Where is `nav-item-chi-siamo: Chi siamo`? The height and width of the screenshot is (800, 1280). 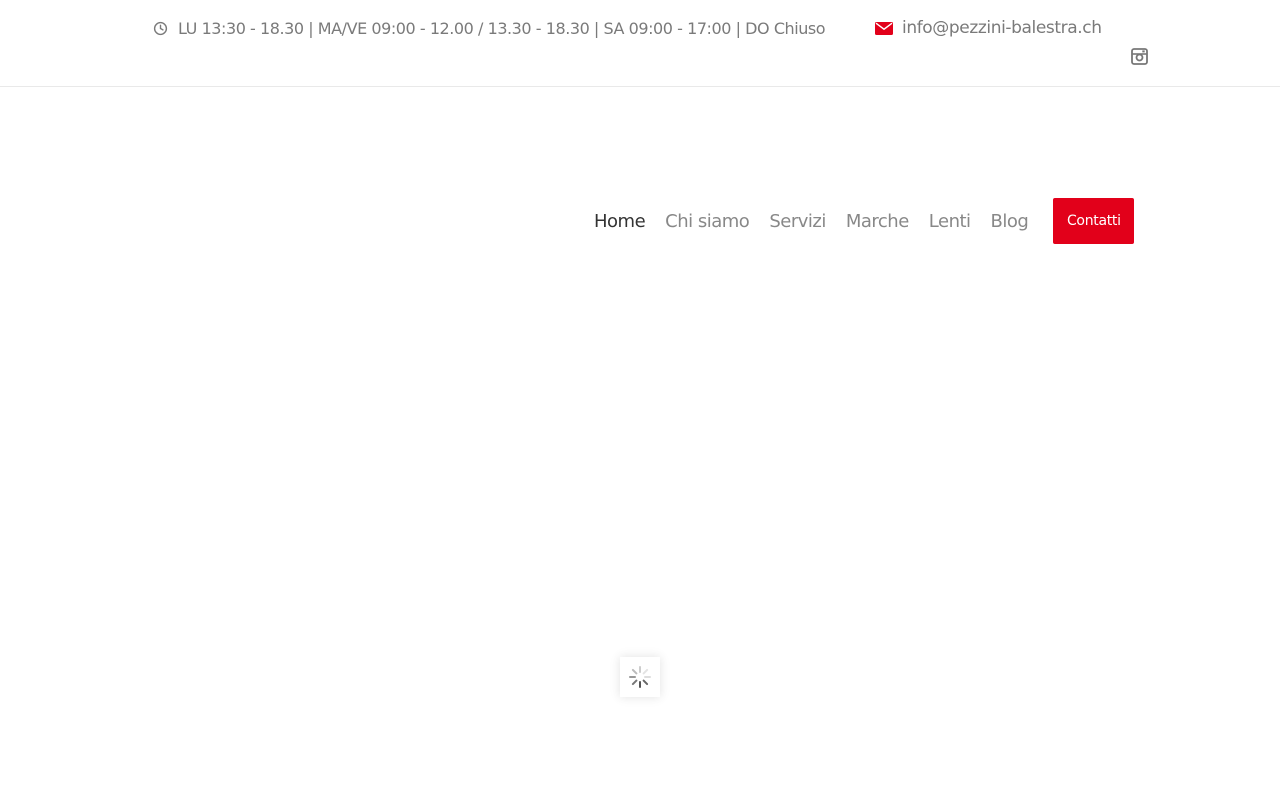 nav-item-chi-siamo: Chi siamo is located at coordinates (707, 221).